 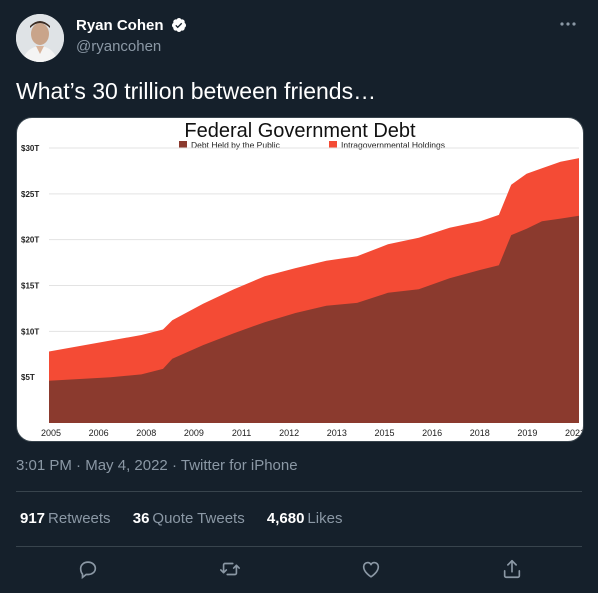 I want to click on reply-button, so click(x=88, y=569).